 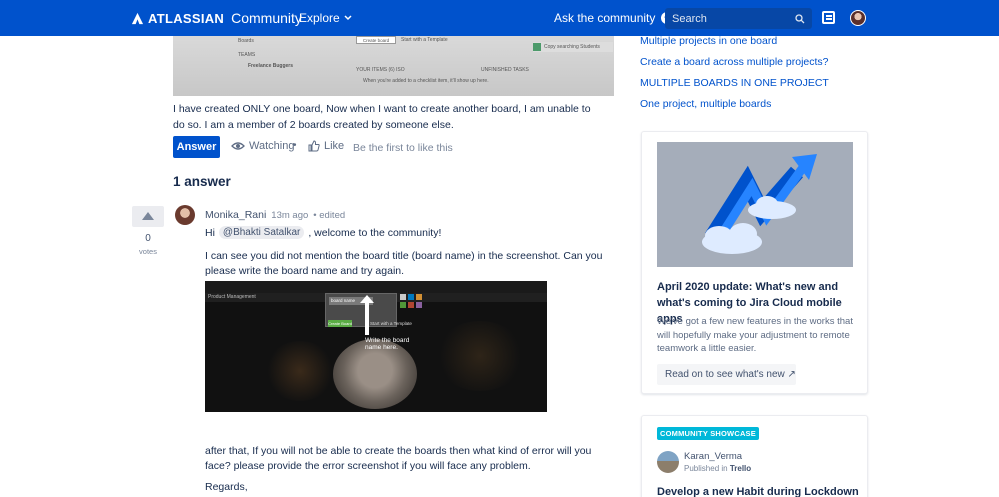 What do you see at coordinates (367, 315) in the screenshot?
I see `arrow-up-icon` at bounding box center [367, 315].